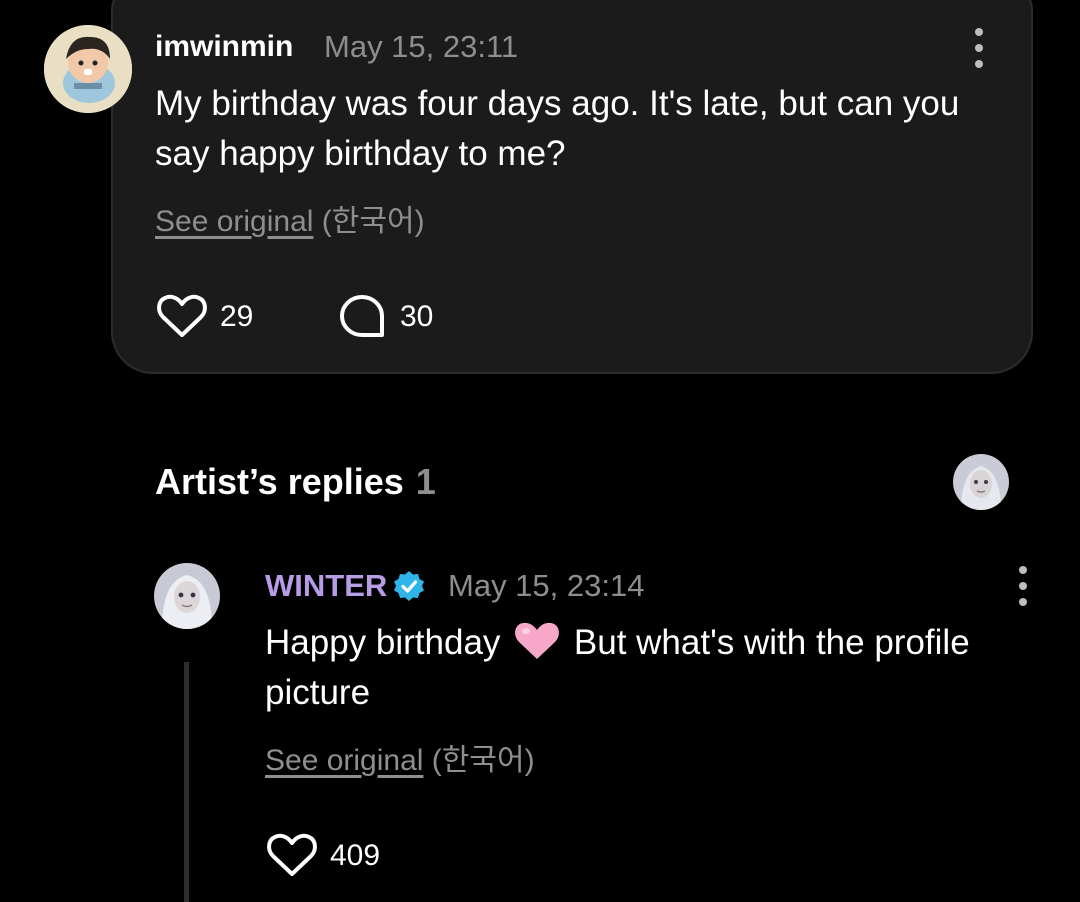  What do you see at coordinates (344, 760) in the screenshot?
I see `reply-see-original-link: See original` at bounding box center [344, 760].